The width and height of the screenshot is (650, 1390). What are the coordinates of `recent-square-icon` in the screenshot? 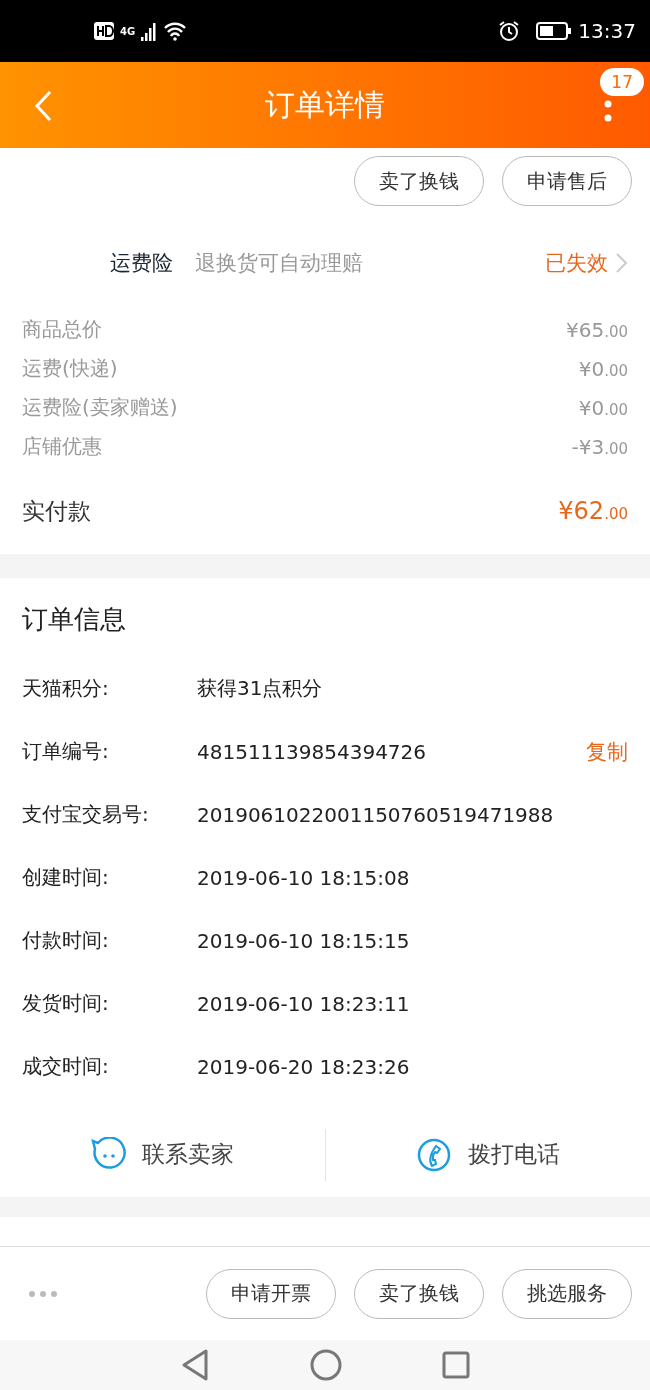 It's located at (456, 1365).